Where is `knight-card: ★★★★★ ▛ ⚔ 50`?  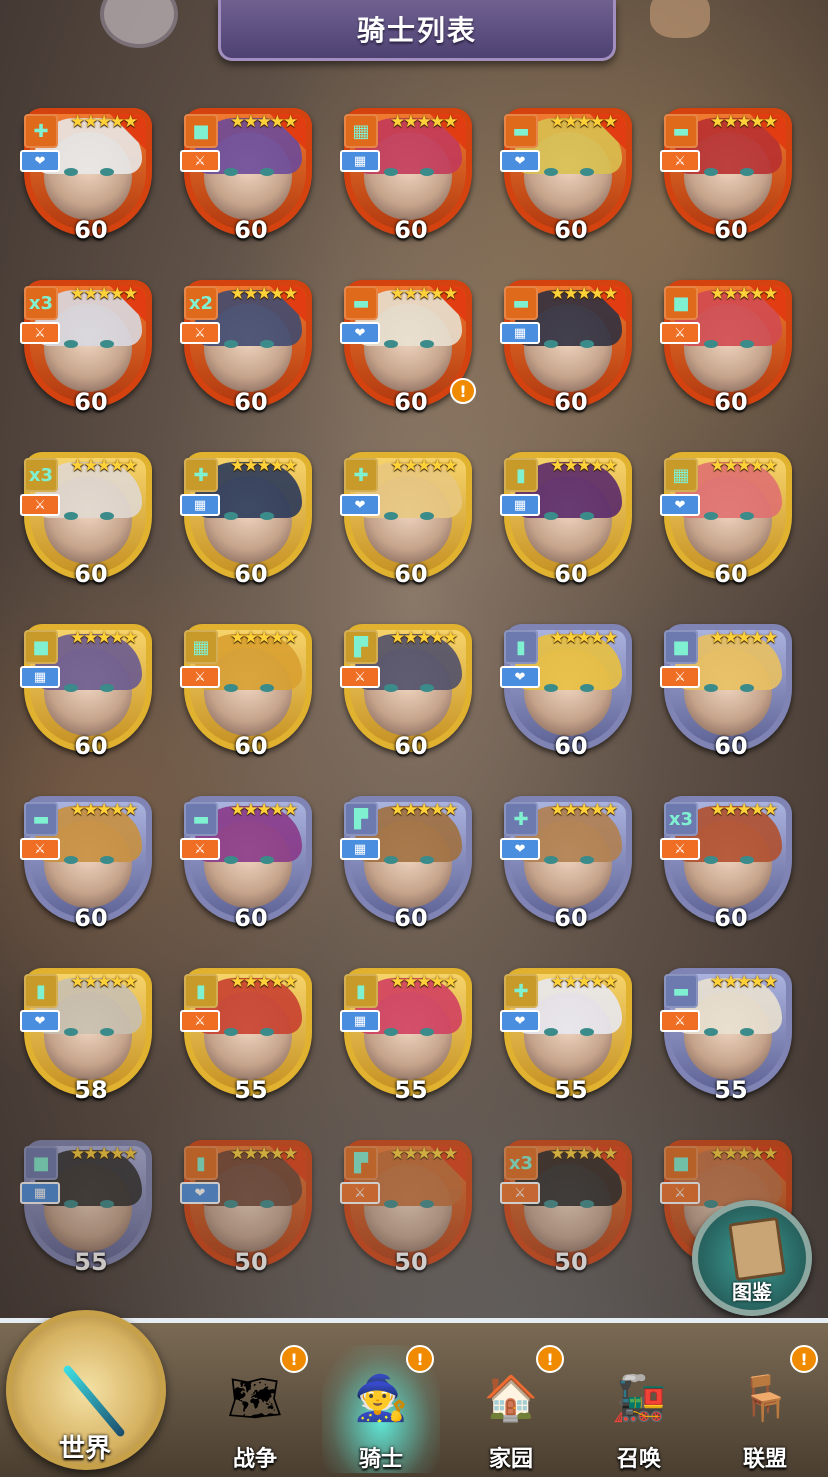 knight-card: ★★★★★ ▛ ⚔ 50 is located at coordinates (411, 1205).